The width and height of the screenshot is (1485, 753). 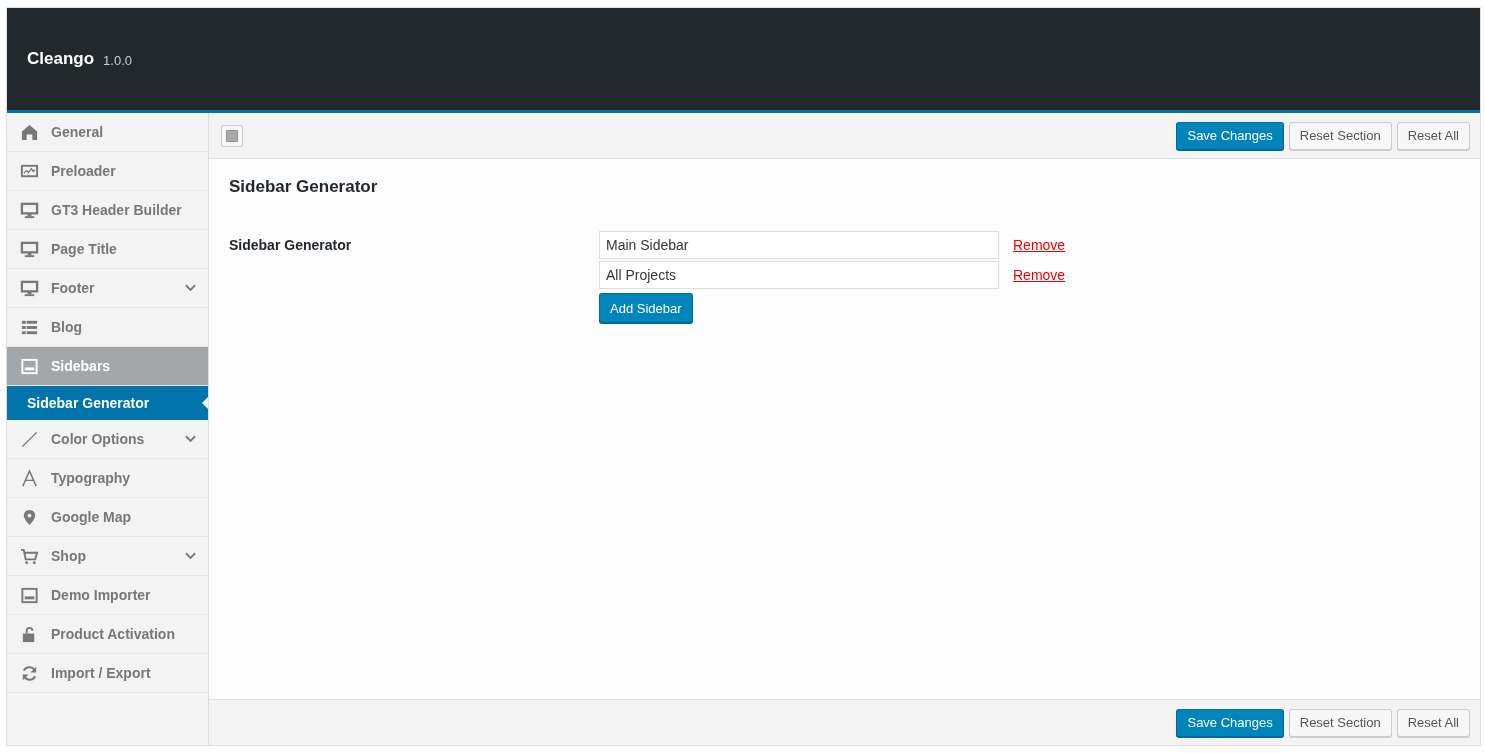 I want to click on sidebar-item: Color Options, so click(x=107, y=439).